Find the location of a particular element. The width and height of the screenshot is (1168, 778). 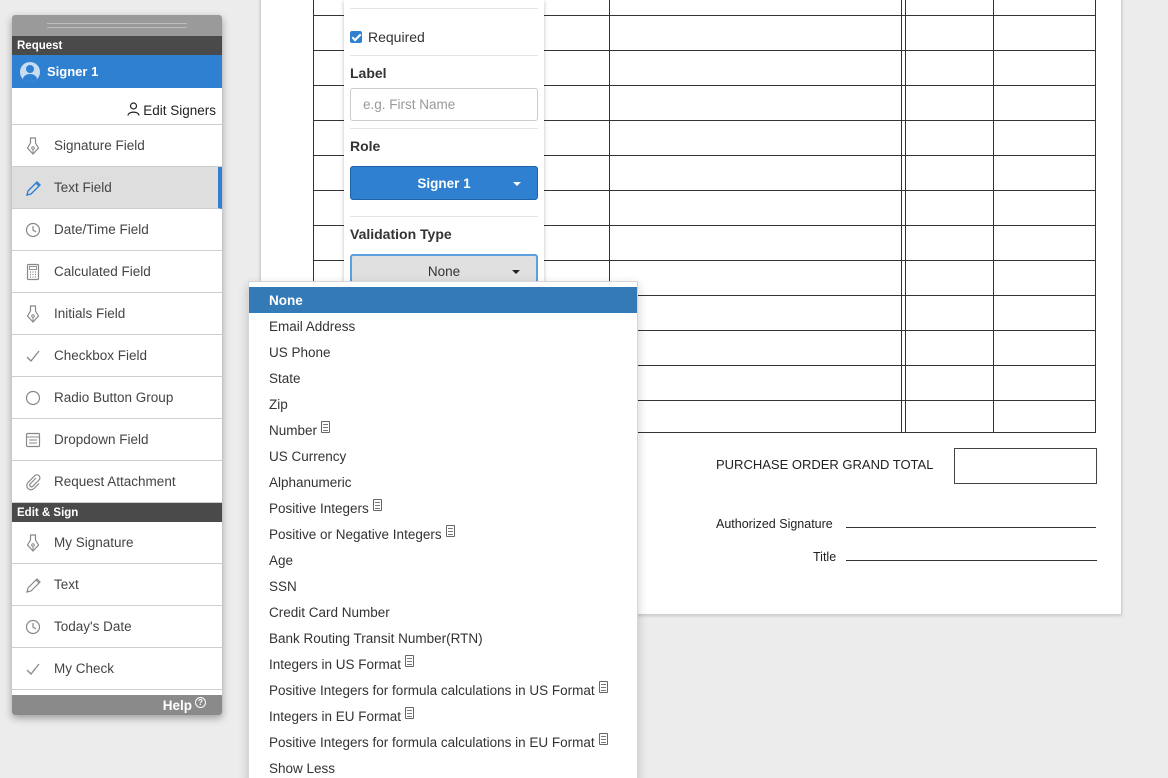

toolbar-drag-handle is located at coordinates (117, 25).